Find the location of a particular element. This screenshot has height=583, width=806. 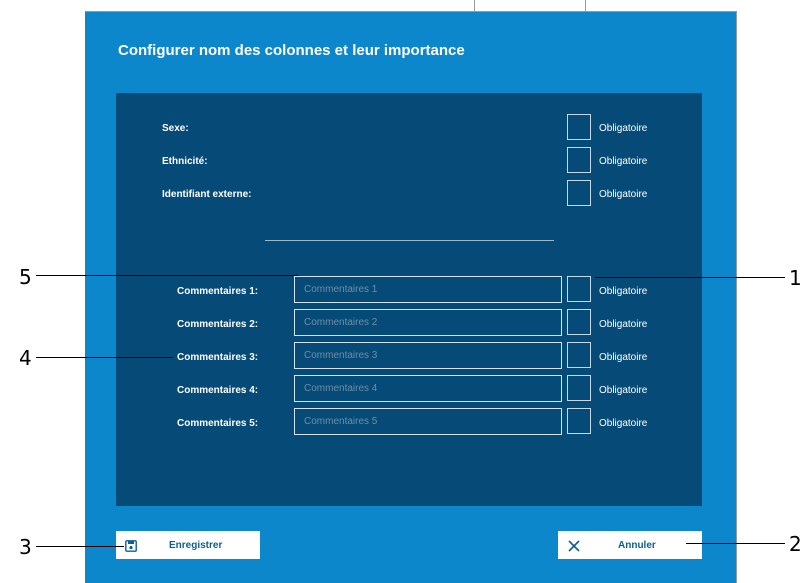

commentaires-1-input is located at coordinates (428, 289).